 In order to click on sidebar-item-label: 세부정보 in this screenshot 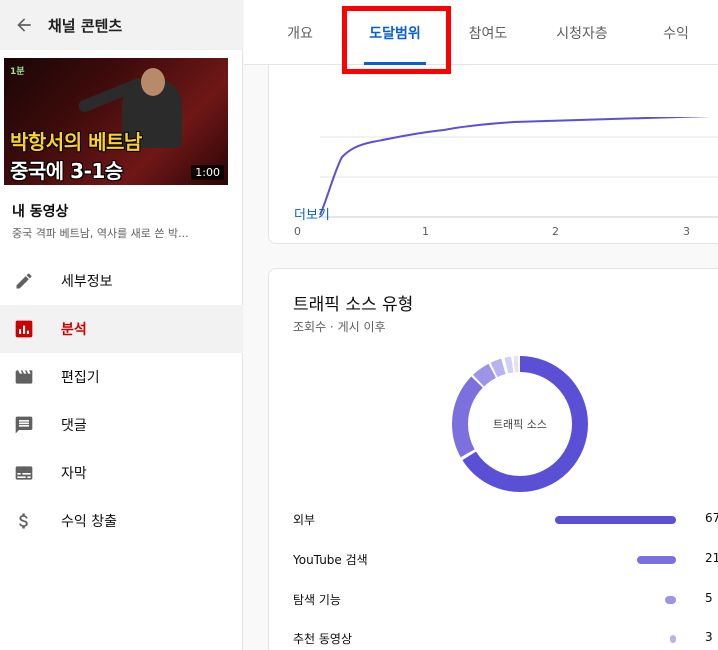, I will do `click(87, 282)`.